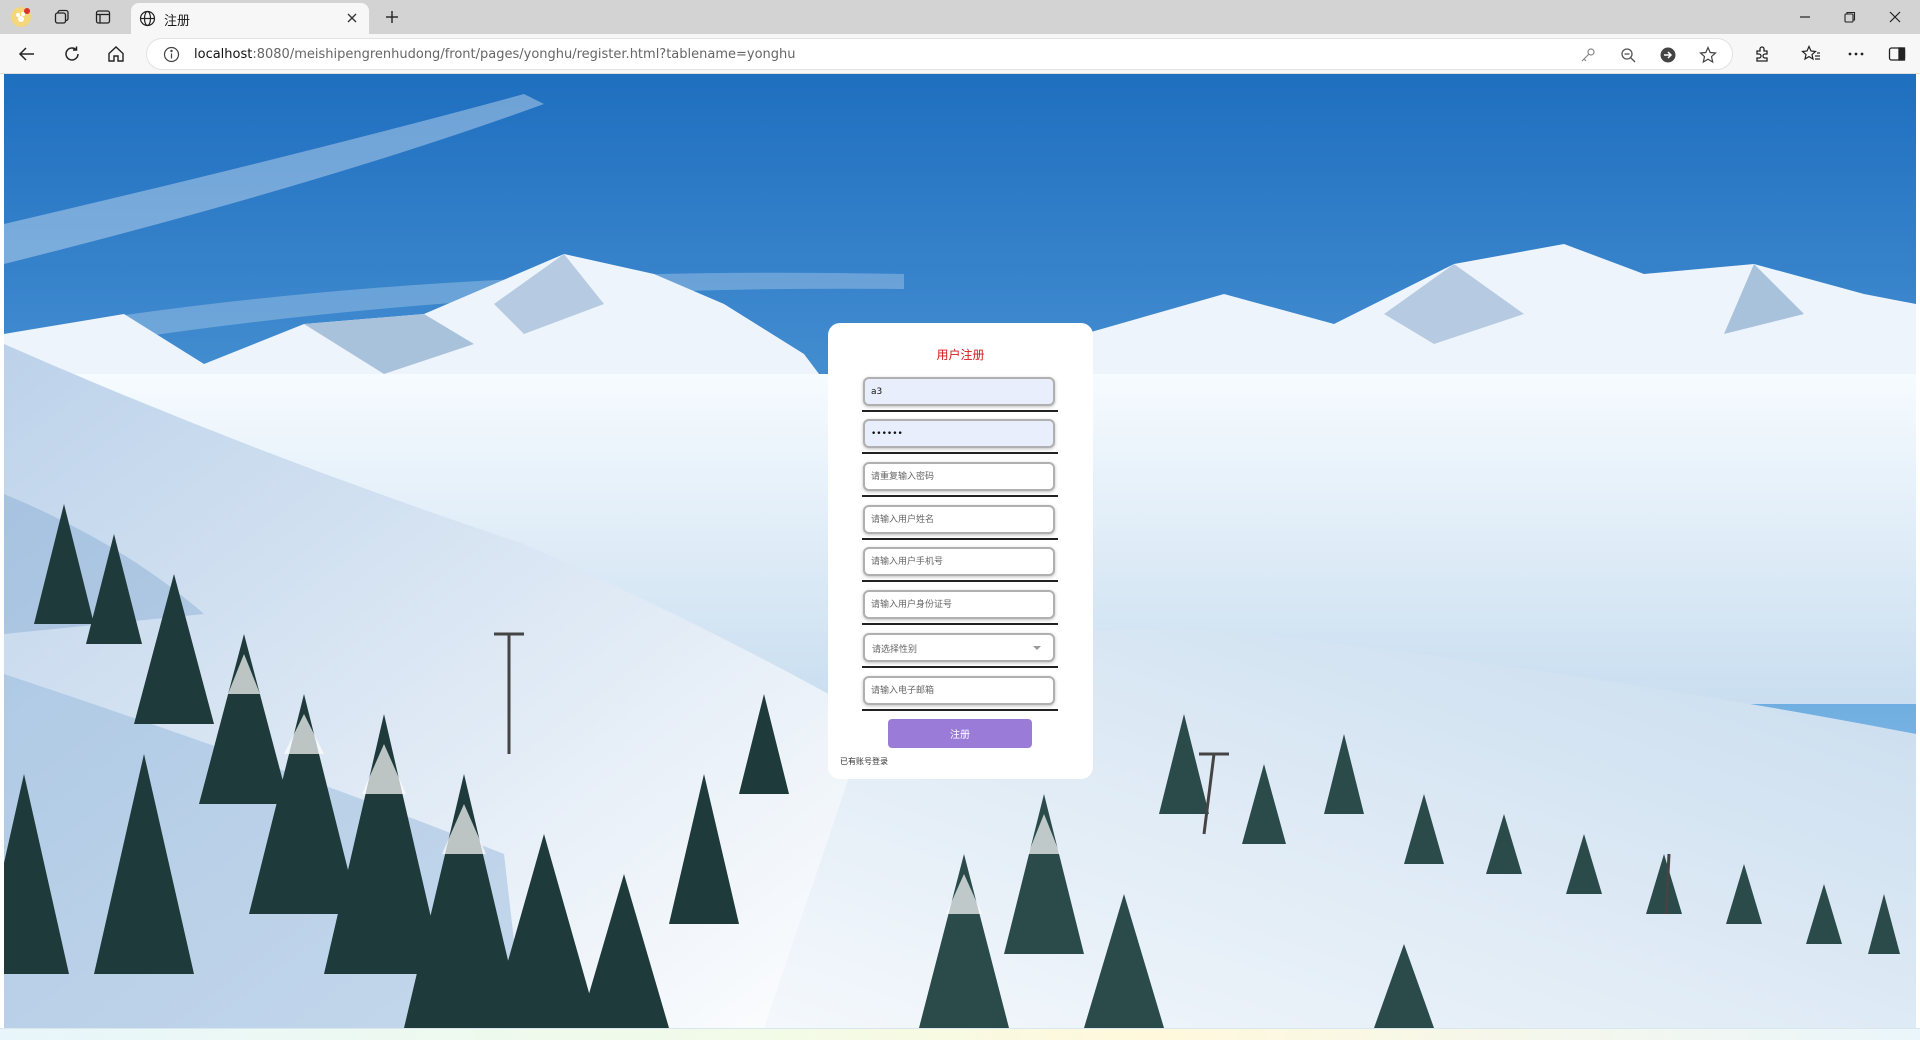 This screenshot has height=1040, width=1920. What do you see at coordinates (895, 650) in the screenshot?
I see `gender-select-placeholder: 请选择性别` at bounding box center [895, 650].